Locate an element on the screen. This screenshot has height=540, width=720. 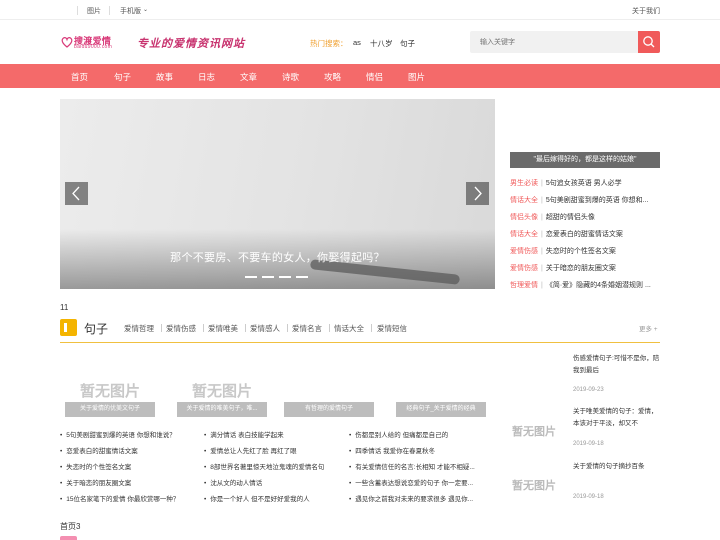
list-item-category: 哲理爱情 is located at coordinates (524, 285).